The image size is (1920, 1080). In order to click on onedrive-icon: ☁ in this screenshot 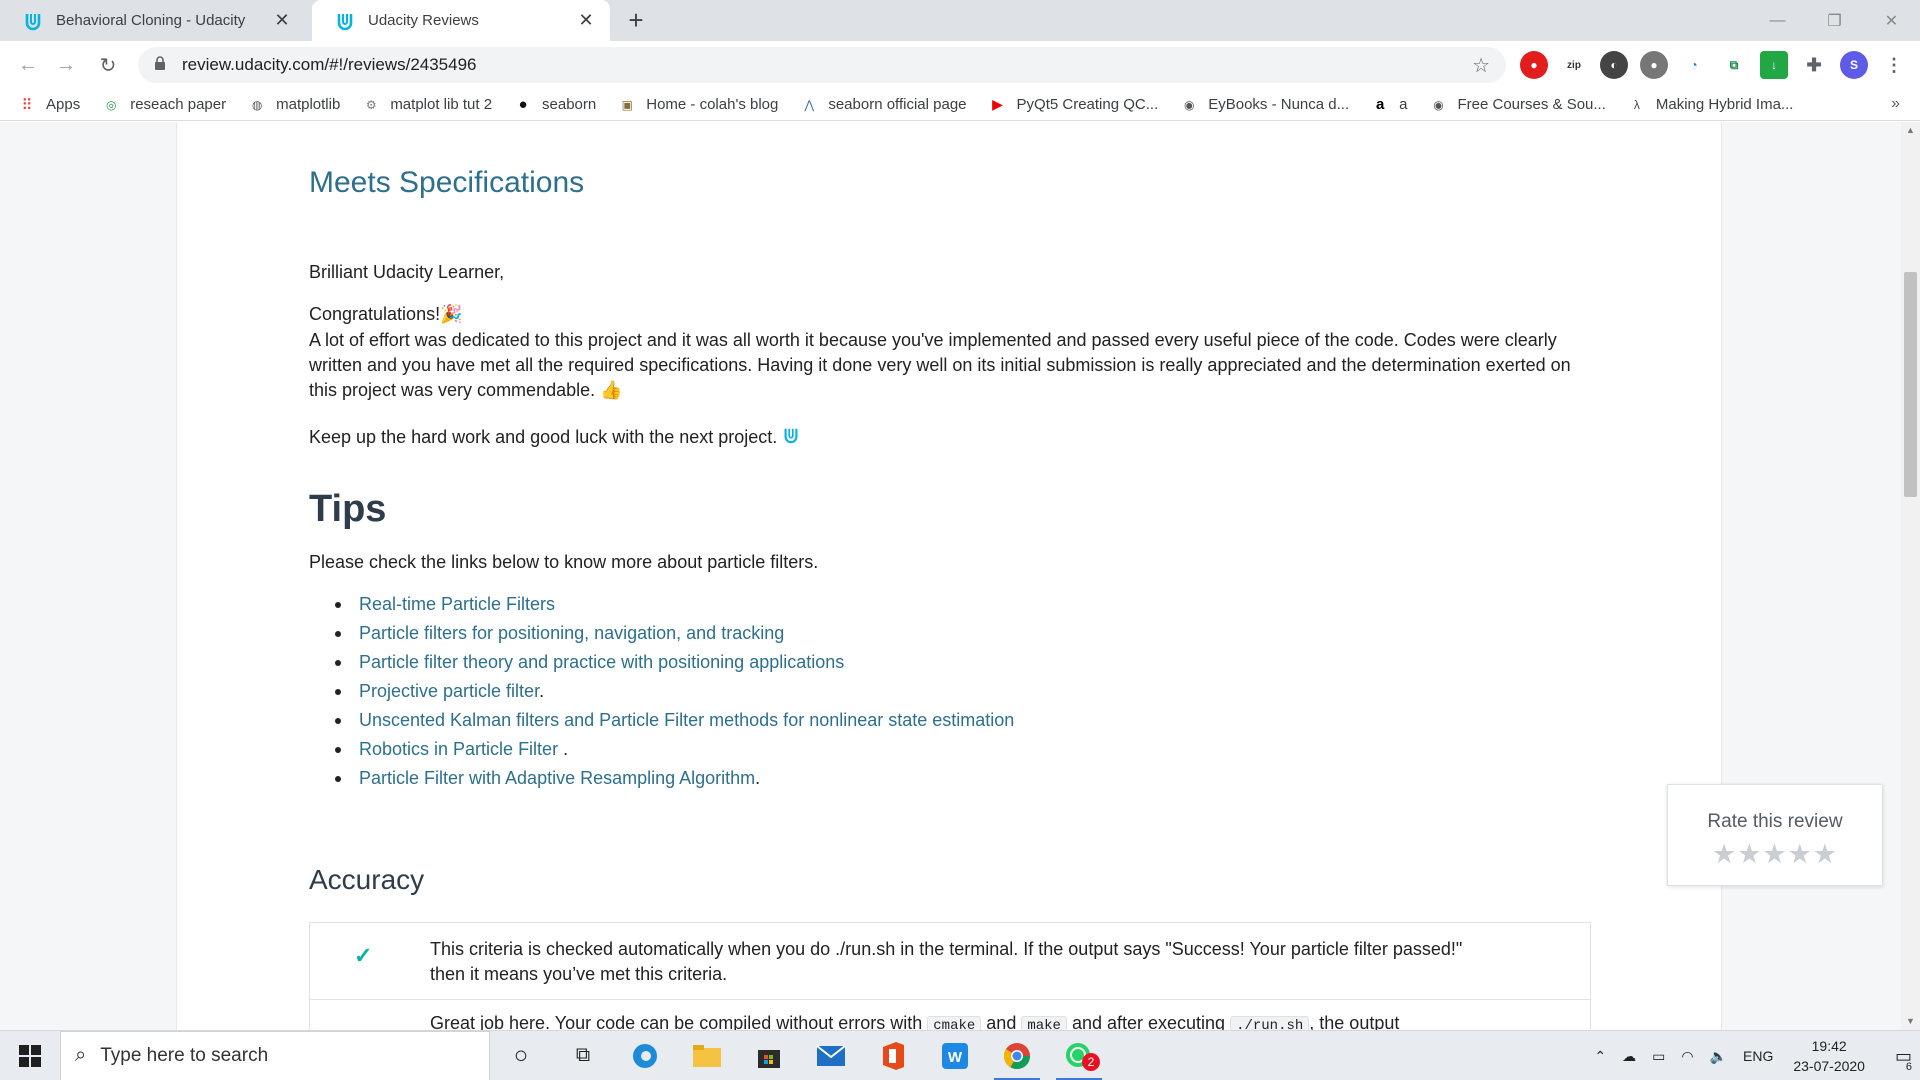, I will do `click(1629, 1056)`.